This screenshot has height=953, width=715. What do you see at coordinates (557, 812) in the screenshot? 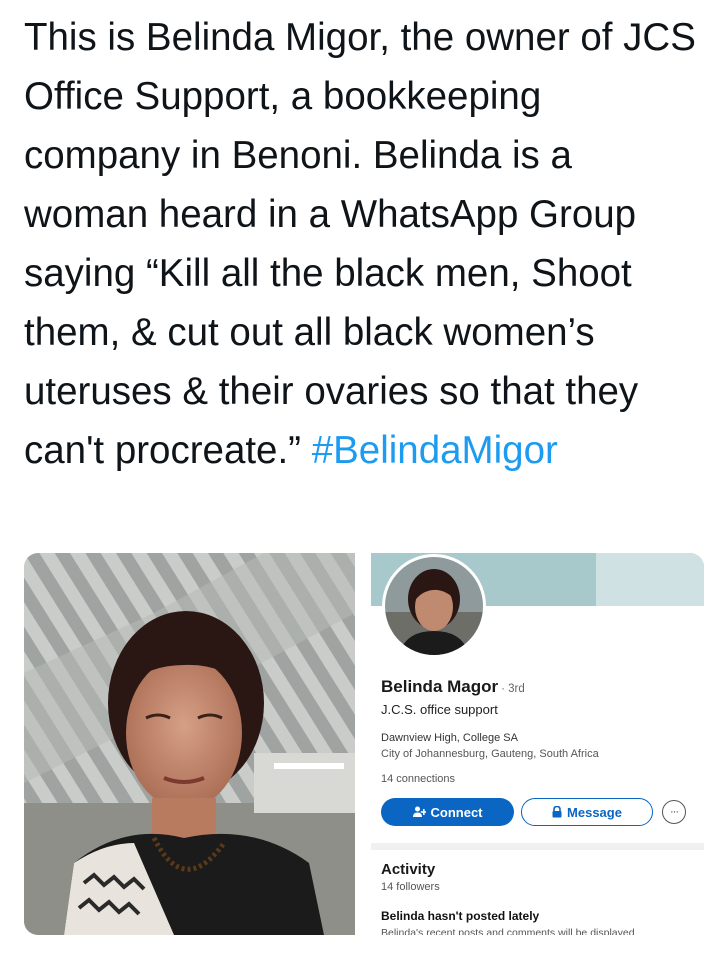
I see `lock-icon` at bounding box center [557, 812].